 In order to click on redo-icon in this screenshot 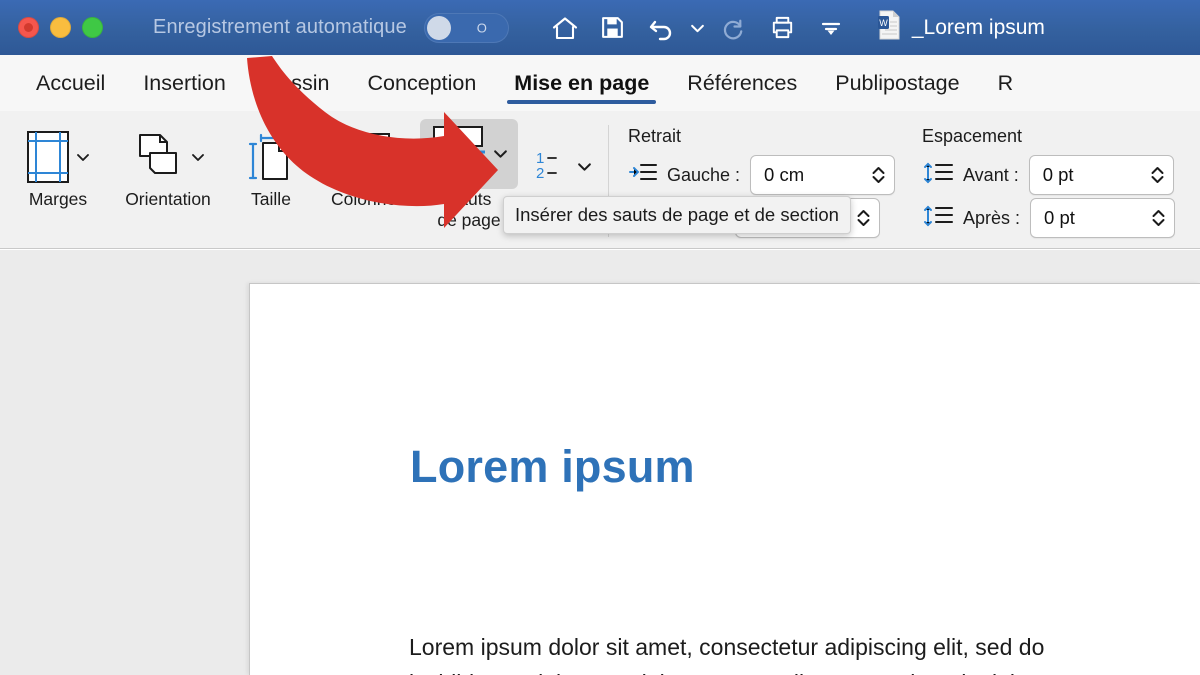, I will do `click(735, 28)`.